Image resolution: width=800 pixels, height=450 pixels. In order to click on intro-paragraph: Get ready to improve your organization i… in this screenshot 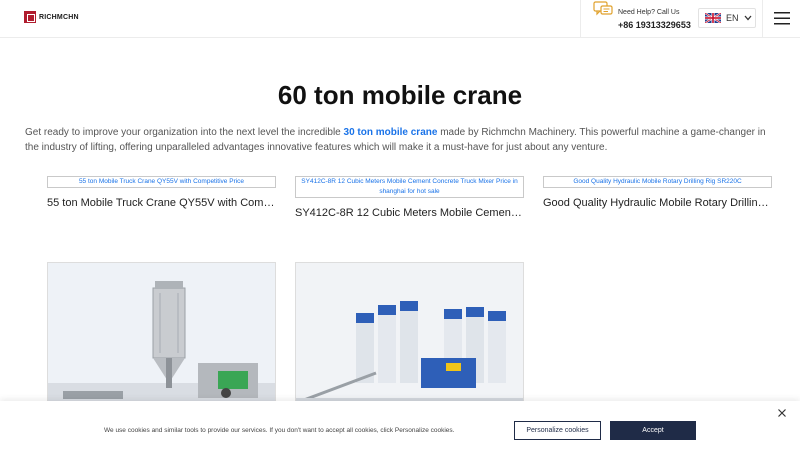, I will do `click(400, 140)`.